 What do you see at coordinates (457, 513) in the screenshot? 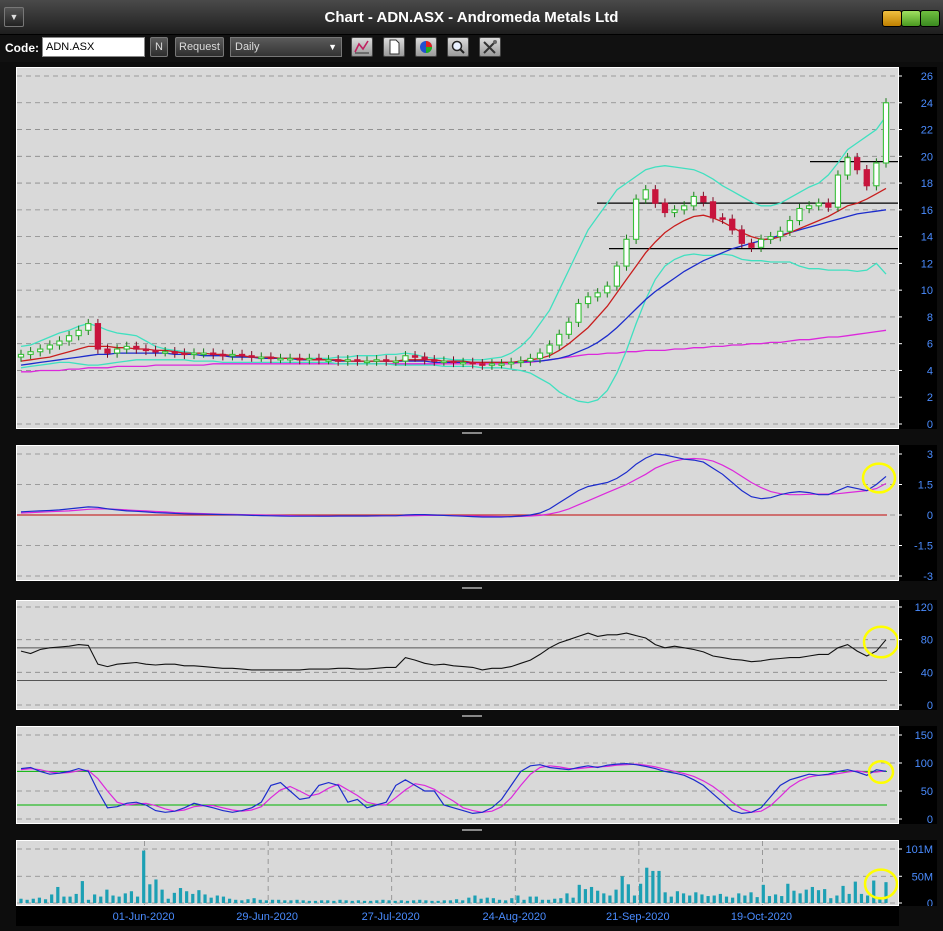
I see `macd-panel` at bounding box center [457, 513].